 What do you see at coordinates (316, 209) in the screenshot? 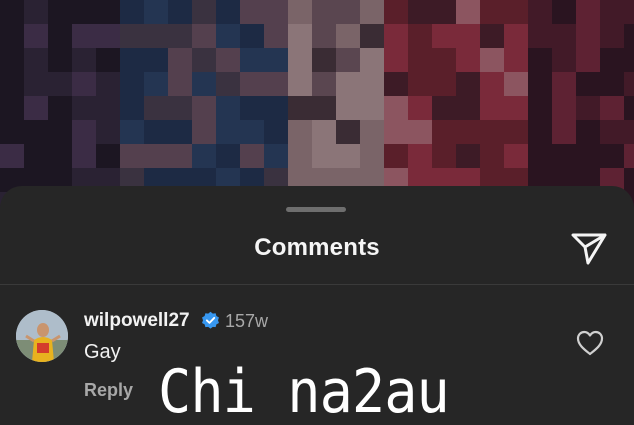
I see `sheet-drag-handle` at bounding box center [316, 209].